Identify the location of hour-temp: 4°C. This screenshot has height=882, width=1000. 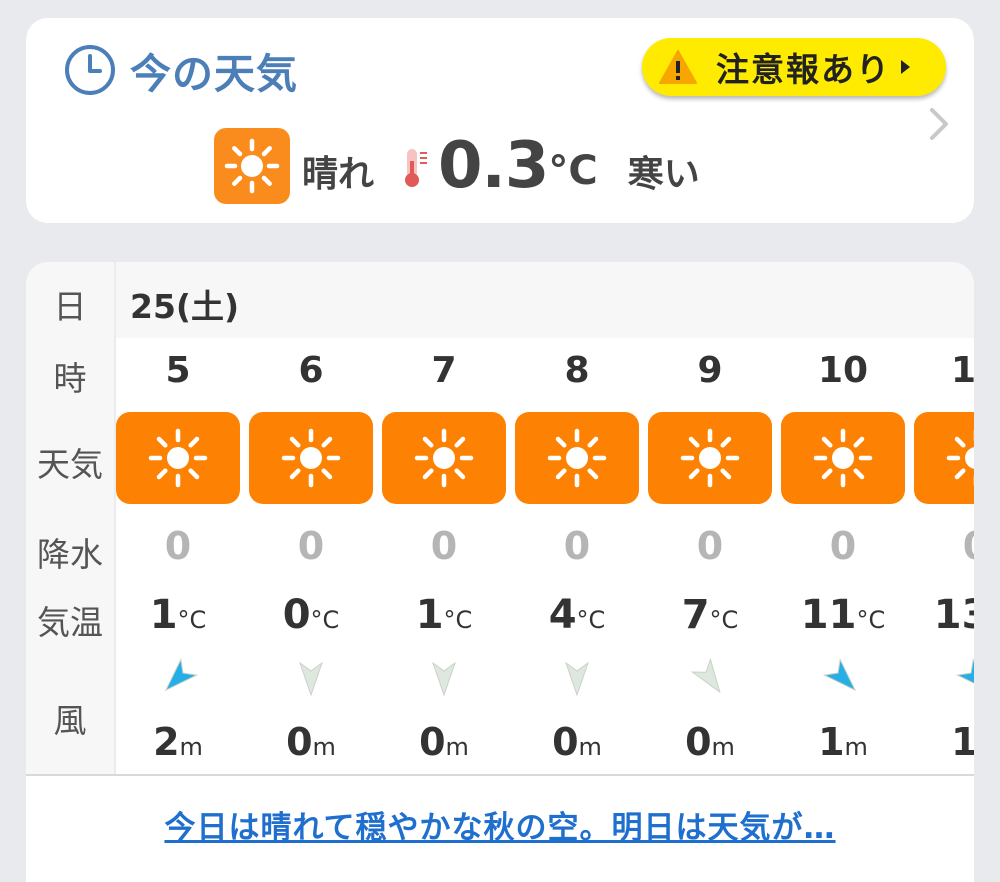
(577, 615).